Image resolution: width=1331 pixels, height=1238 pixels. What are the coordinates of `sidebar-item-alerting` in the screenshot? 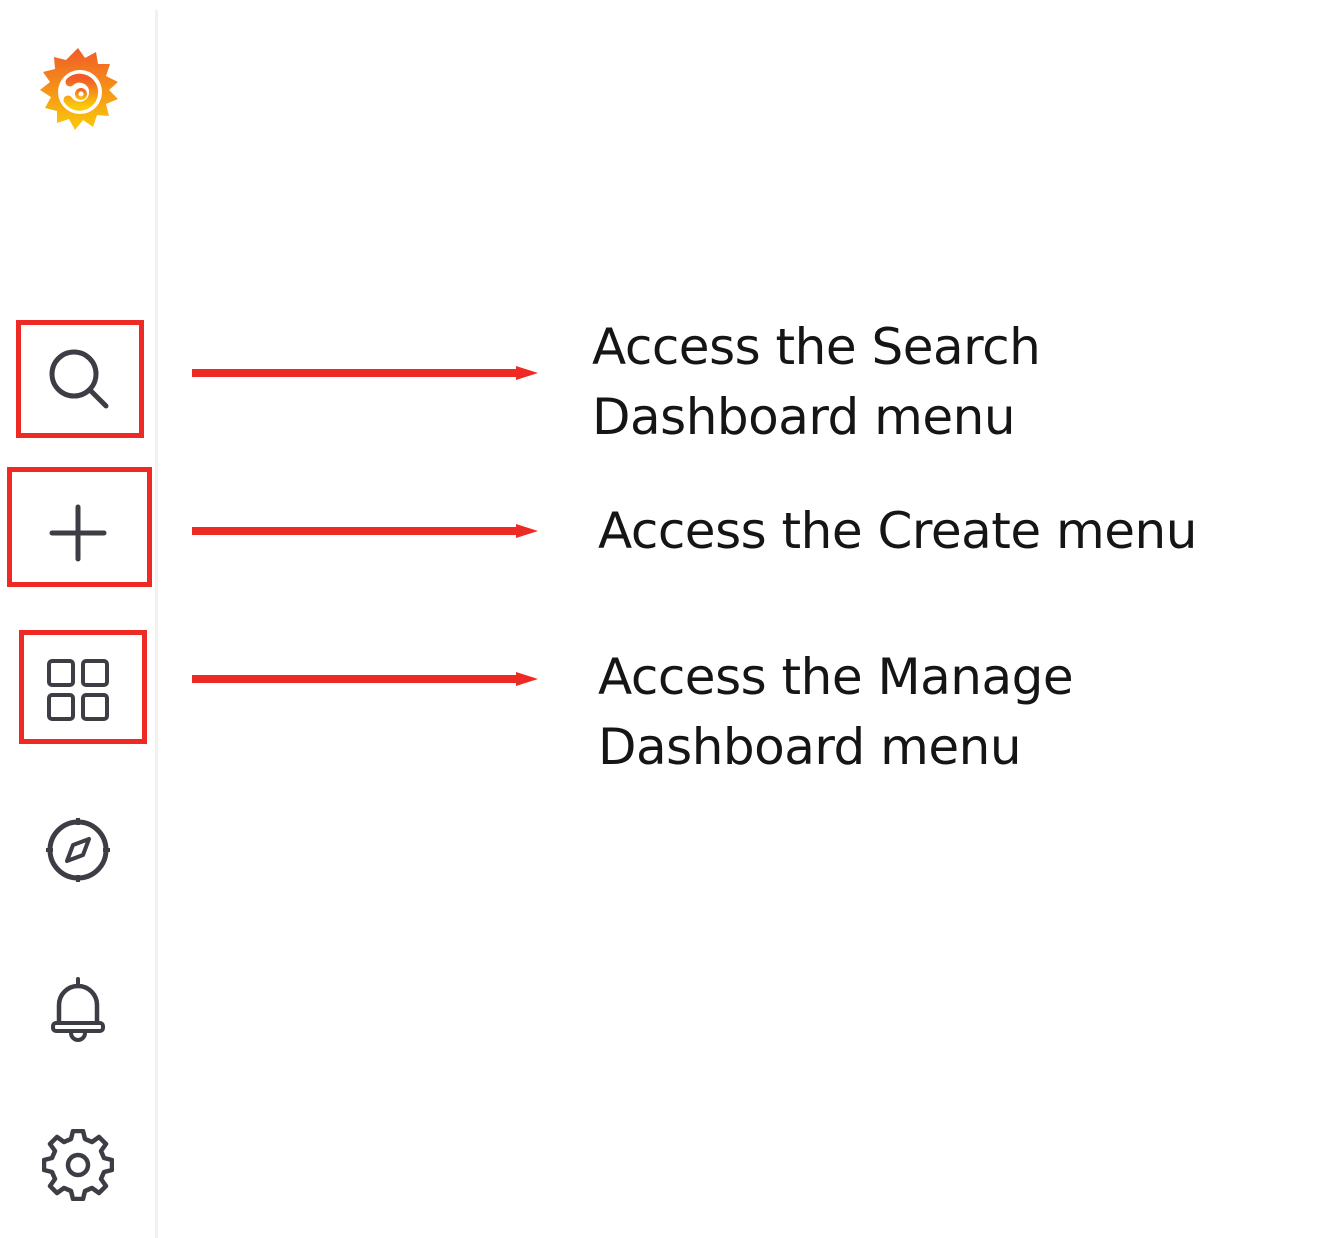 It's located at (78, 1010).